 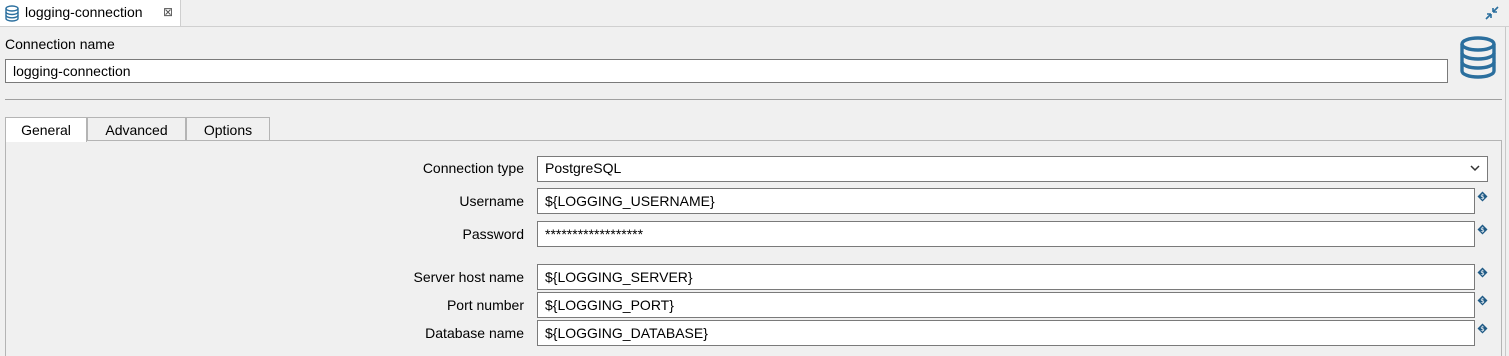 What do you see at coordinates (473, 168) in the screenshot?
I see `connection-type-label: Connection type` at bounding box center [473, 168].